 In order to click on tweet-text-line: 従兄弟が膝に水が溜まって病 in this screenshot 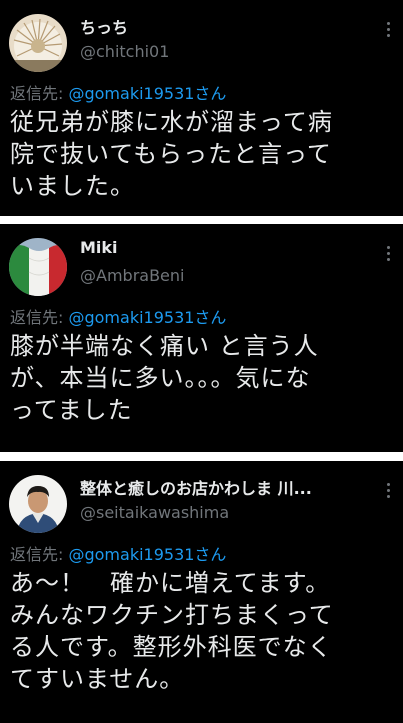, I will do `click(171, 122)`.